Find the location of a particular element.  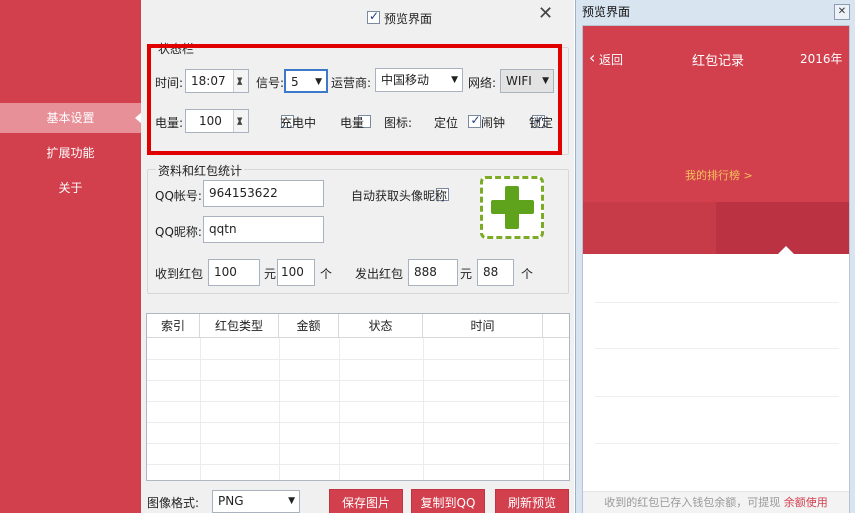

image-format-label: 图像格式: is located at coordinates (173, 503).